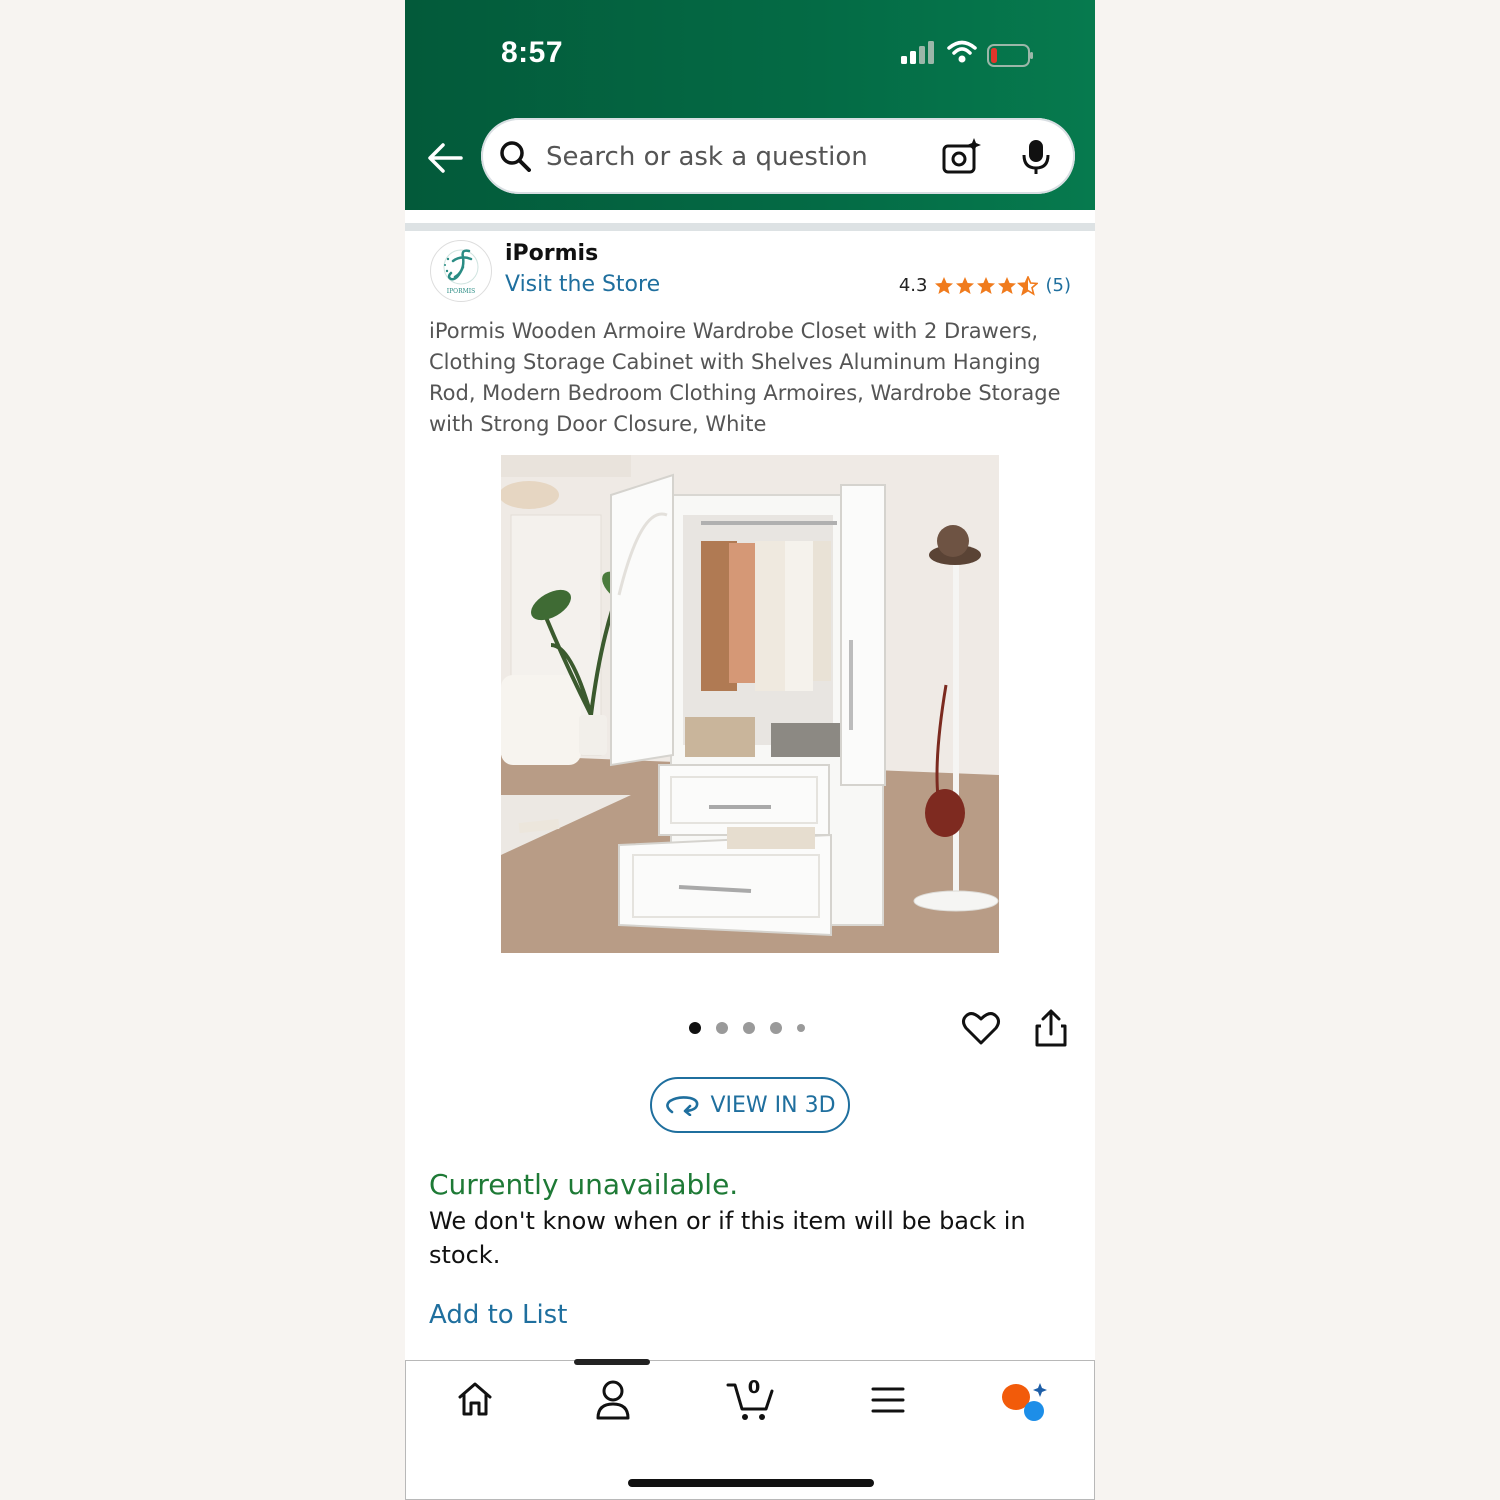 The width and height of the screenshot is (1500, 1500). I want to click on store-logo-image: IPORMIS, so click(461, 272).